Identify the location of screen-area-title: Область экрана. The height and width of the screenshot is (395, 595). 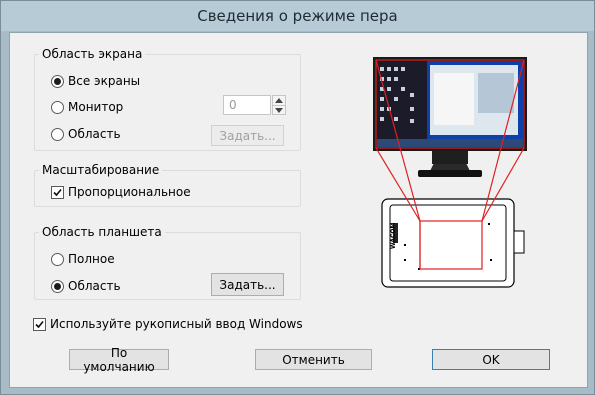
(92, 54).